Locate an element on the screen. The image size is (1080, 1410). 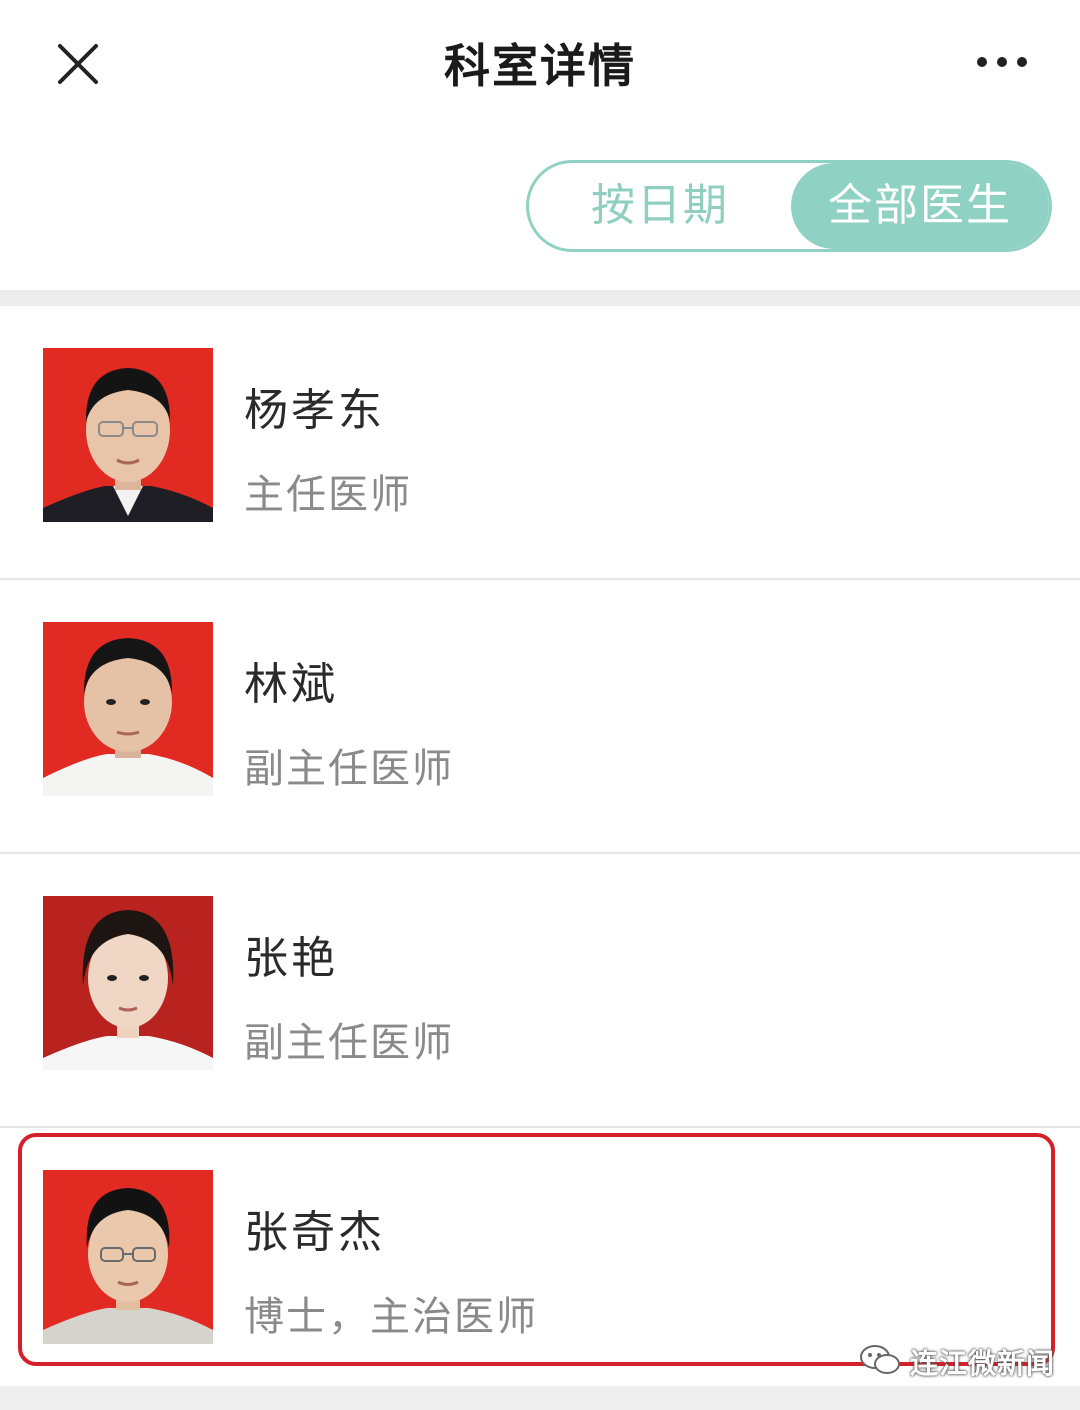
doctor-name: 杨孝东 is located at coordinates (314, 410).